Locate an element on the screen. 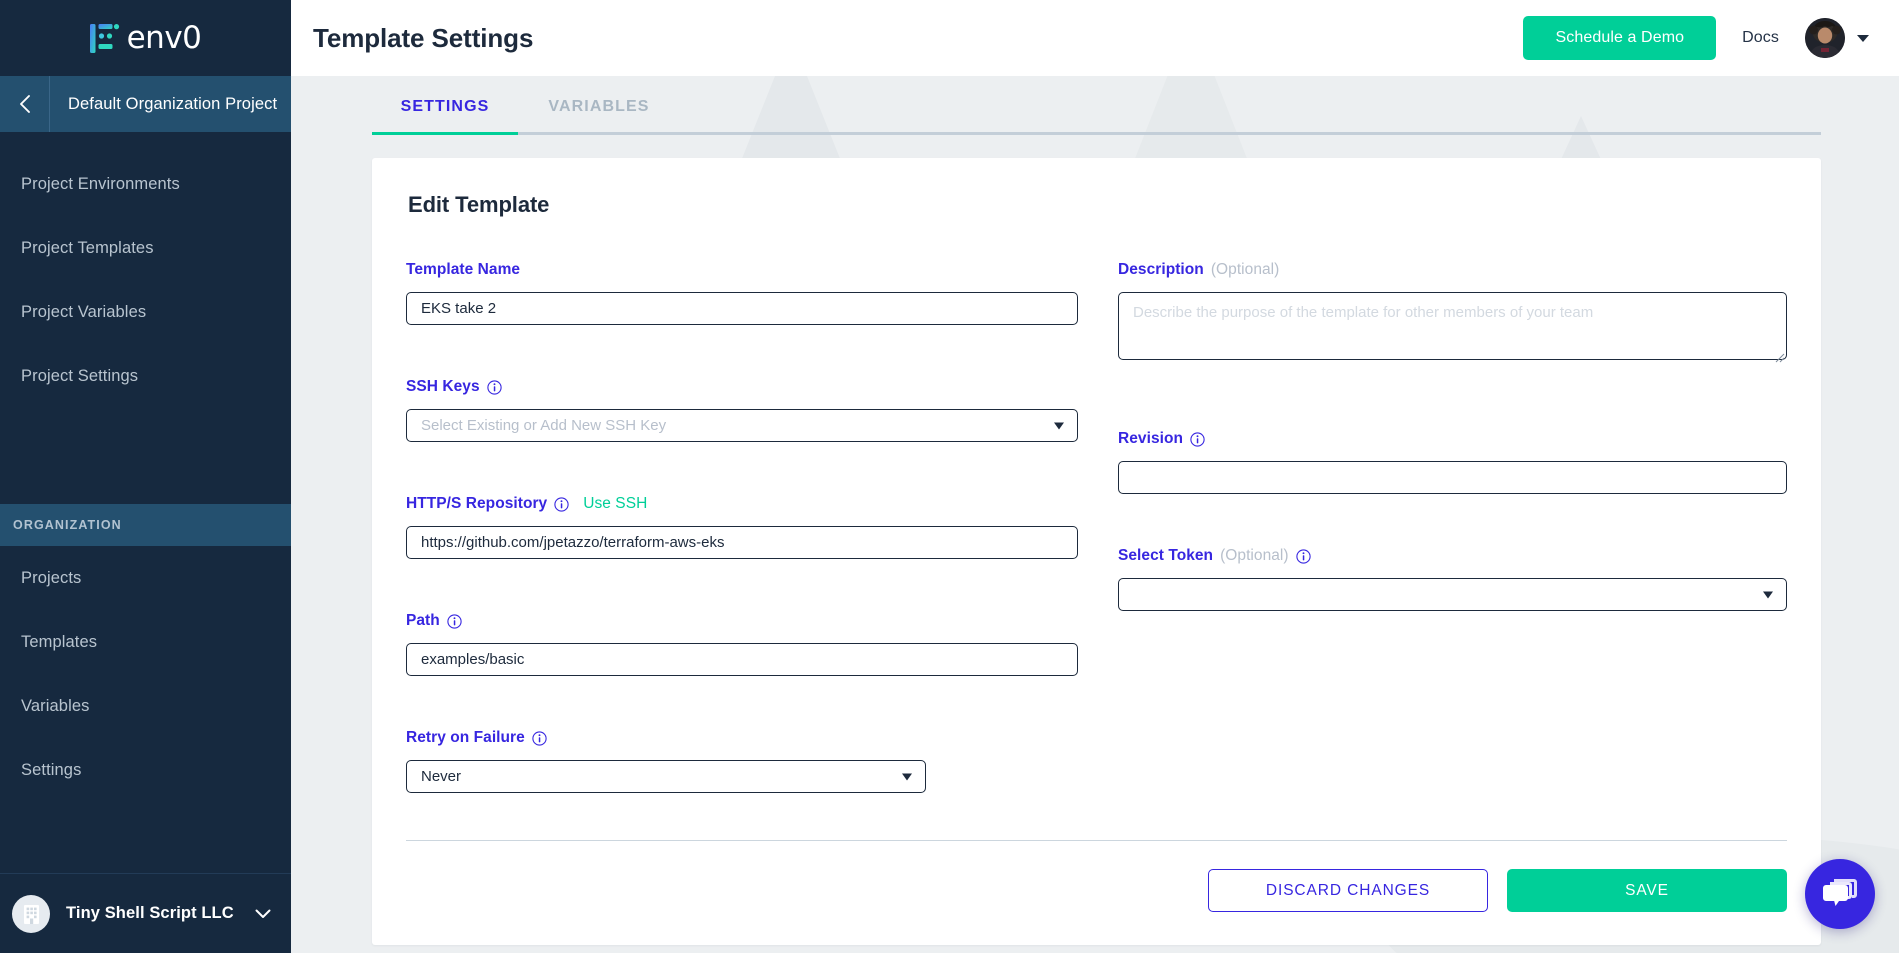 This screenshot has height=953, width=1899. top-bar: Template Settings Schedule a Demo Docs is located at coordinates (1095, 38).